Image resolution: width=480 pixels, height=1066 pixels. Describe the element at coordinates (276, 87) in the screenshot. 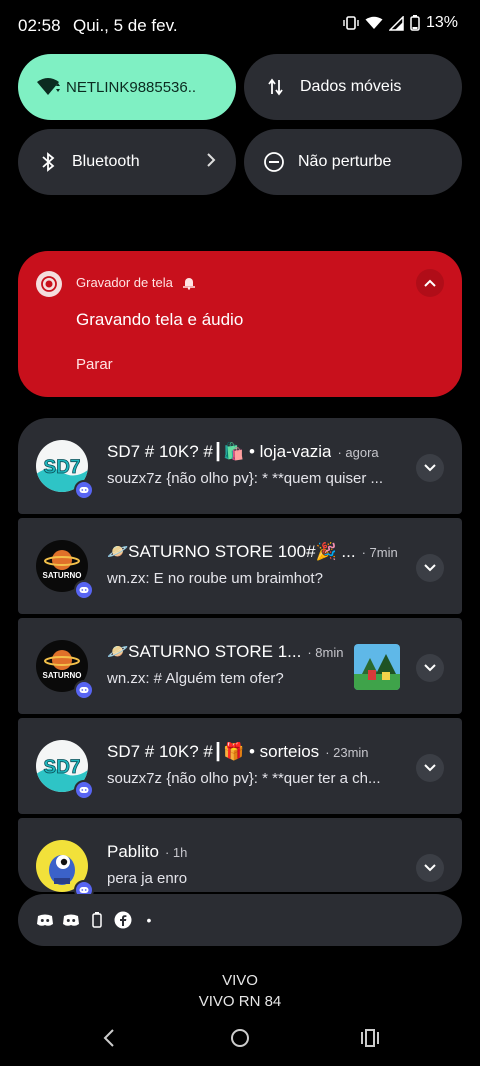

I see `data-arrows-icon` at that location.